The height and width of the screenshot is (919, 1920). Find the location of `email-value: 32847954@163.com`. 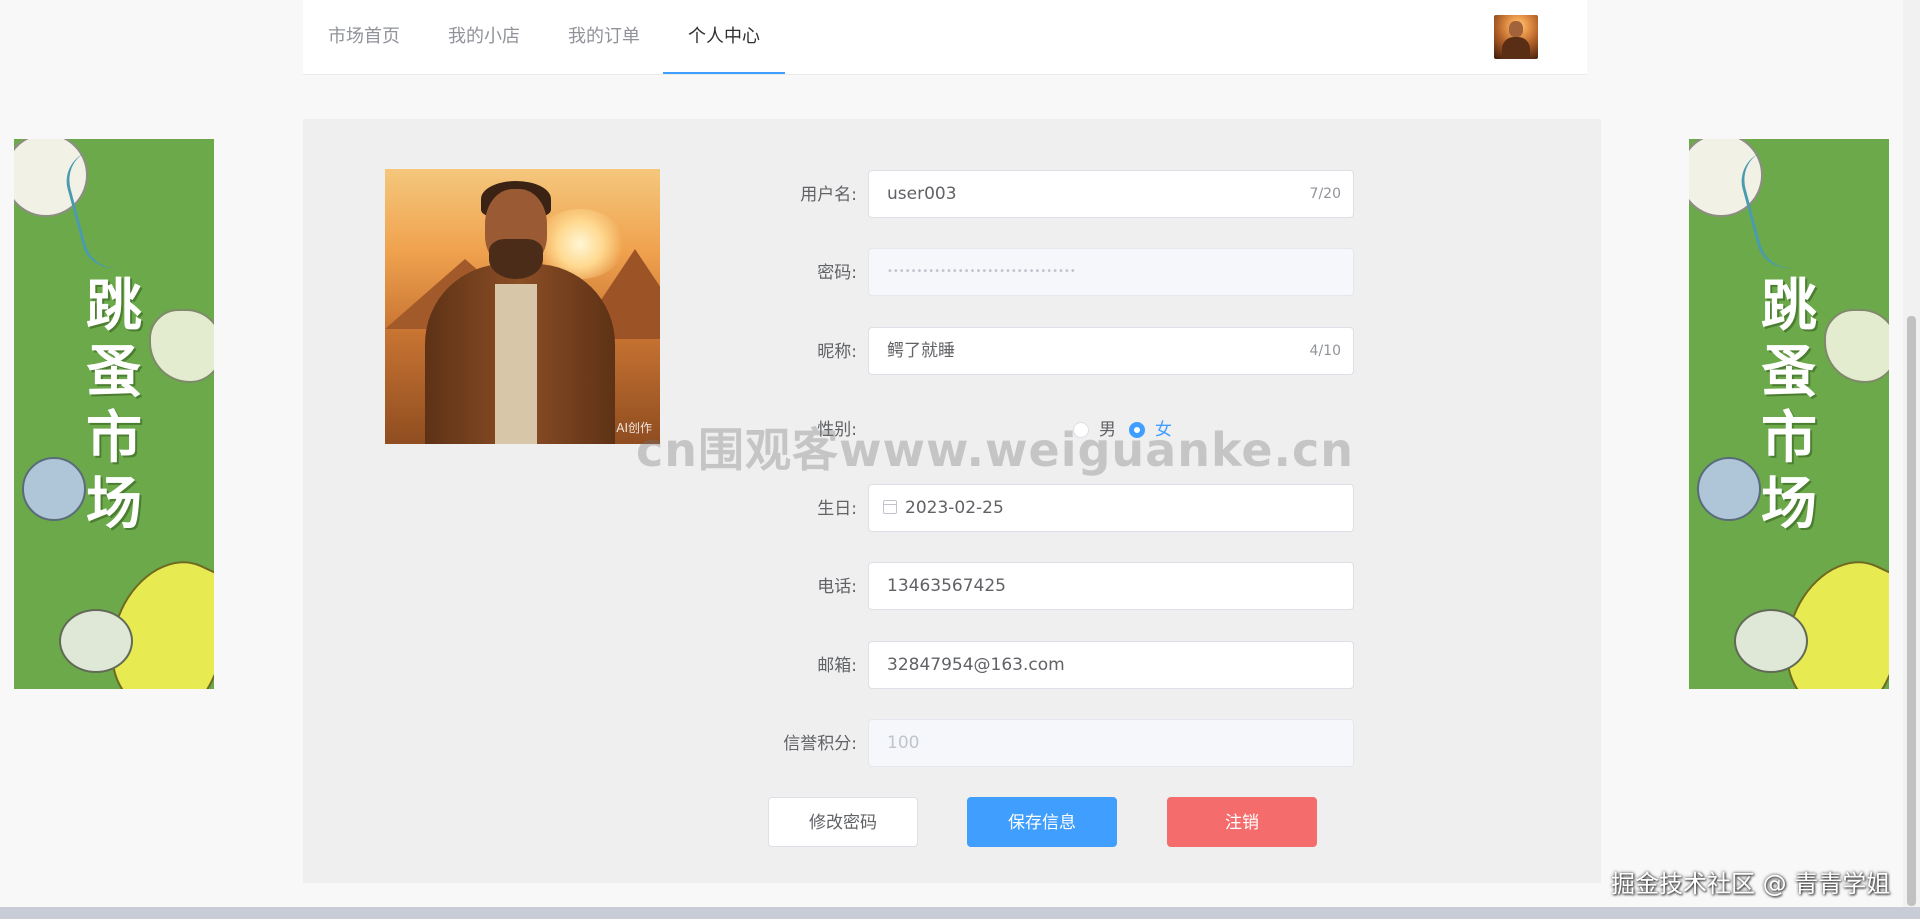

email-value: 32847954@163.com is located at coordinates (976, 665).